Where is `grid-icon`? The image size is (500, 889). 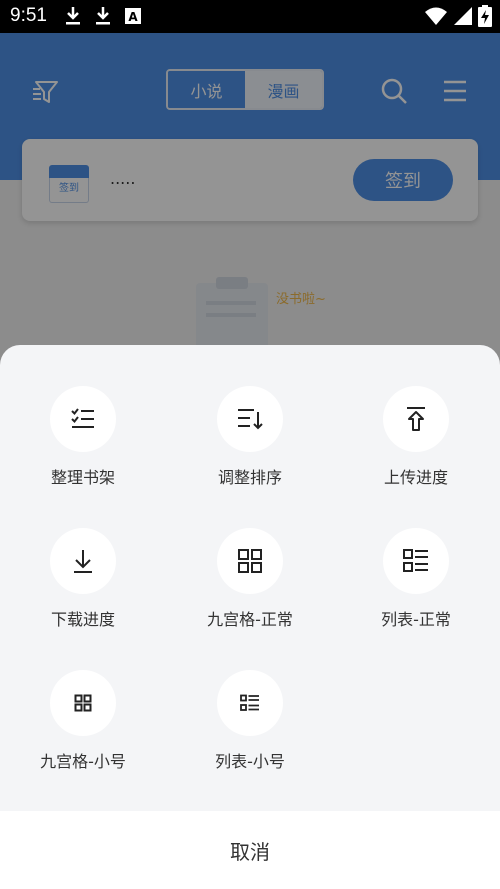 grid-icon is located at coordinates (250, 561).